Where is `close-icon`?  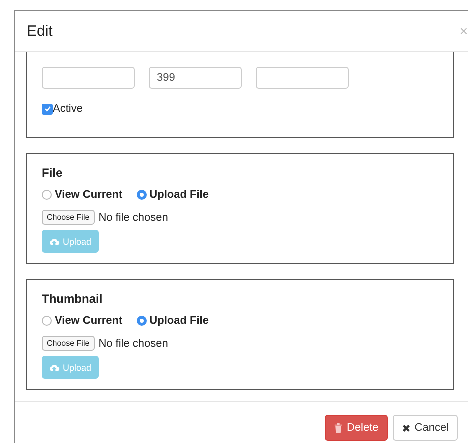 close-icon is located at coordinates (406, 428).